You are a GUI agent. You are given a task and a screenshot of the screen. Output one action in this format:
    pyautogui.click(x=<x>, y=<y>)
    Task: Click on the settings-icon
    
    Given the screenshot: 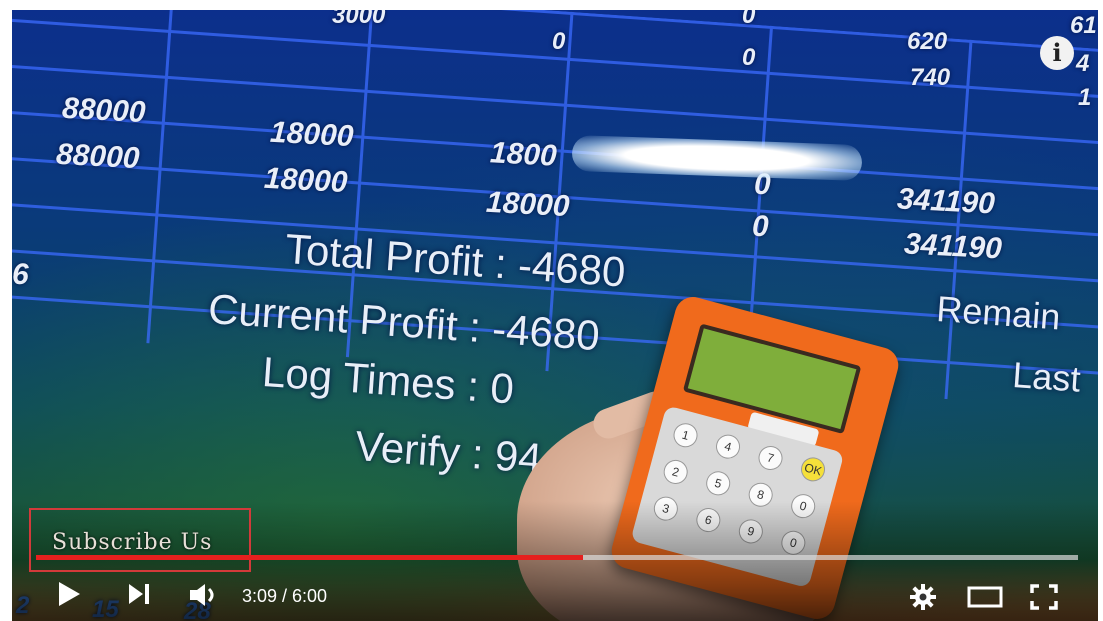 What is the action you would take?
    pyautogui.click(x=923, y=597)
    